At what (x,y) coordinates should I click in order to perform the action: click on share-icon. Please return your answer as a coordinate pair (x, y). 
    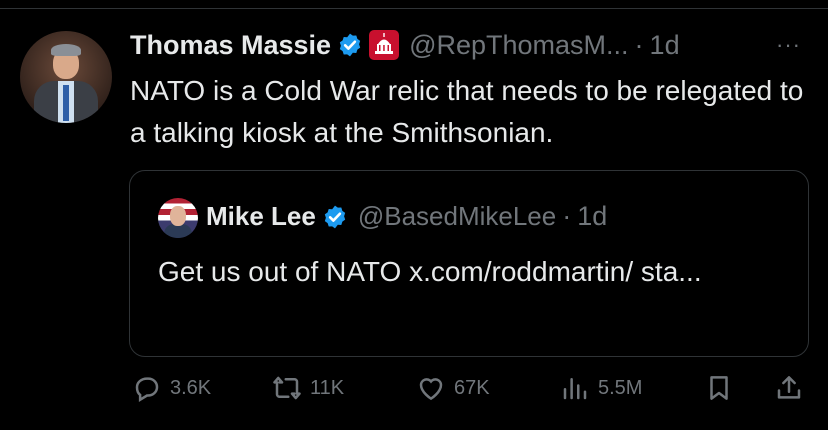
    Looking at the image, I should click on (789, 387).